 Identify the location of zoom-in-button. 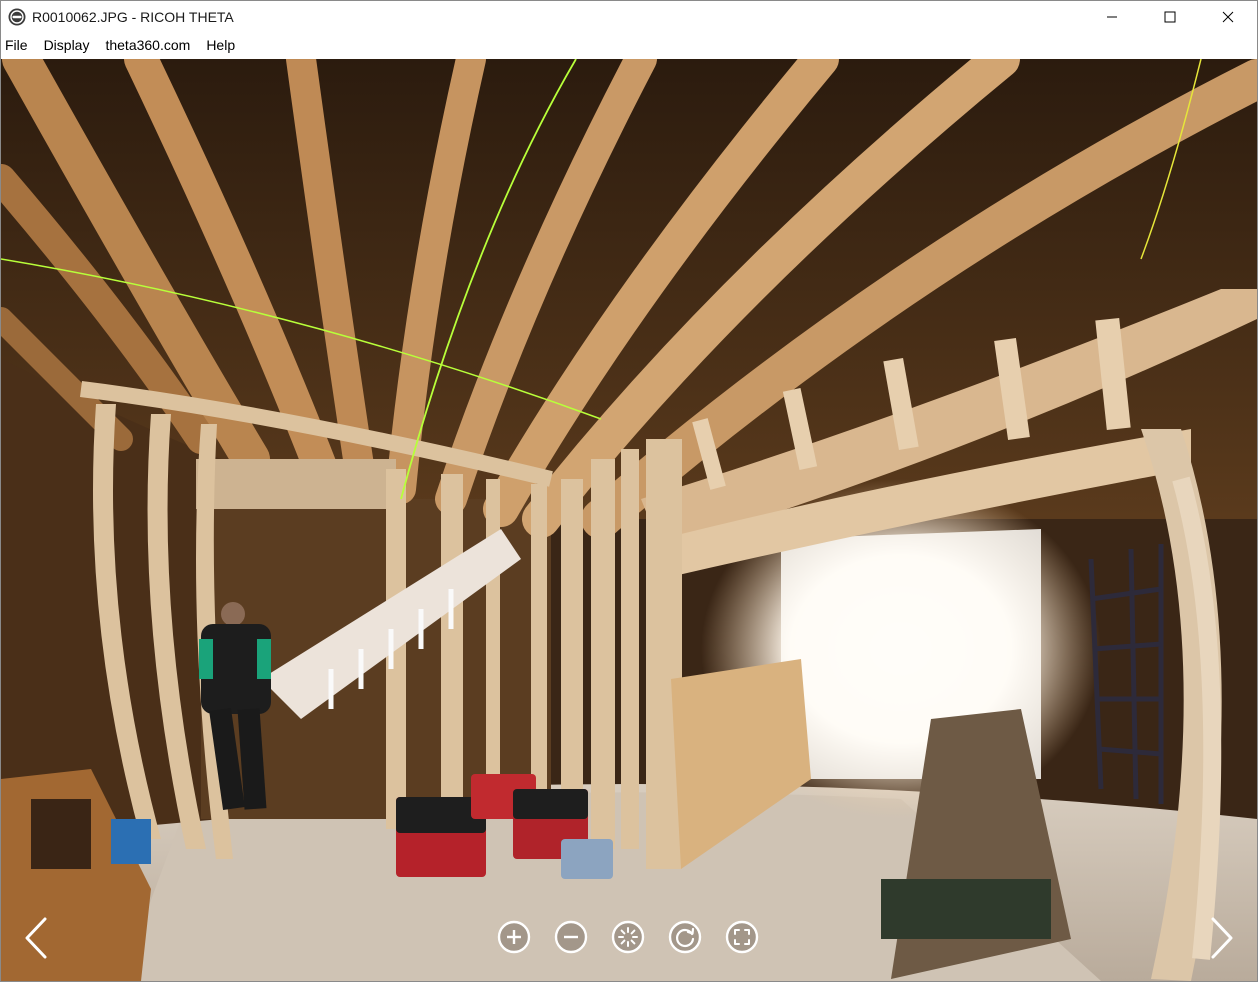
(514, 937).